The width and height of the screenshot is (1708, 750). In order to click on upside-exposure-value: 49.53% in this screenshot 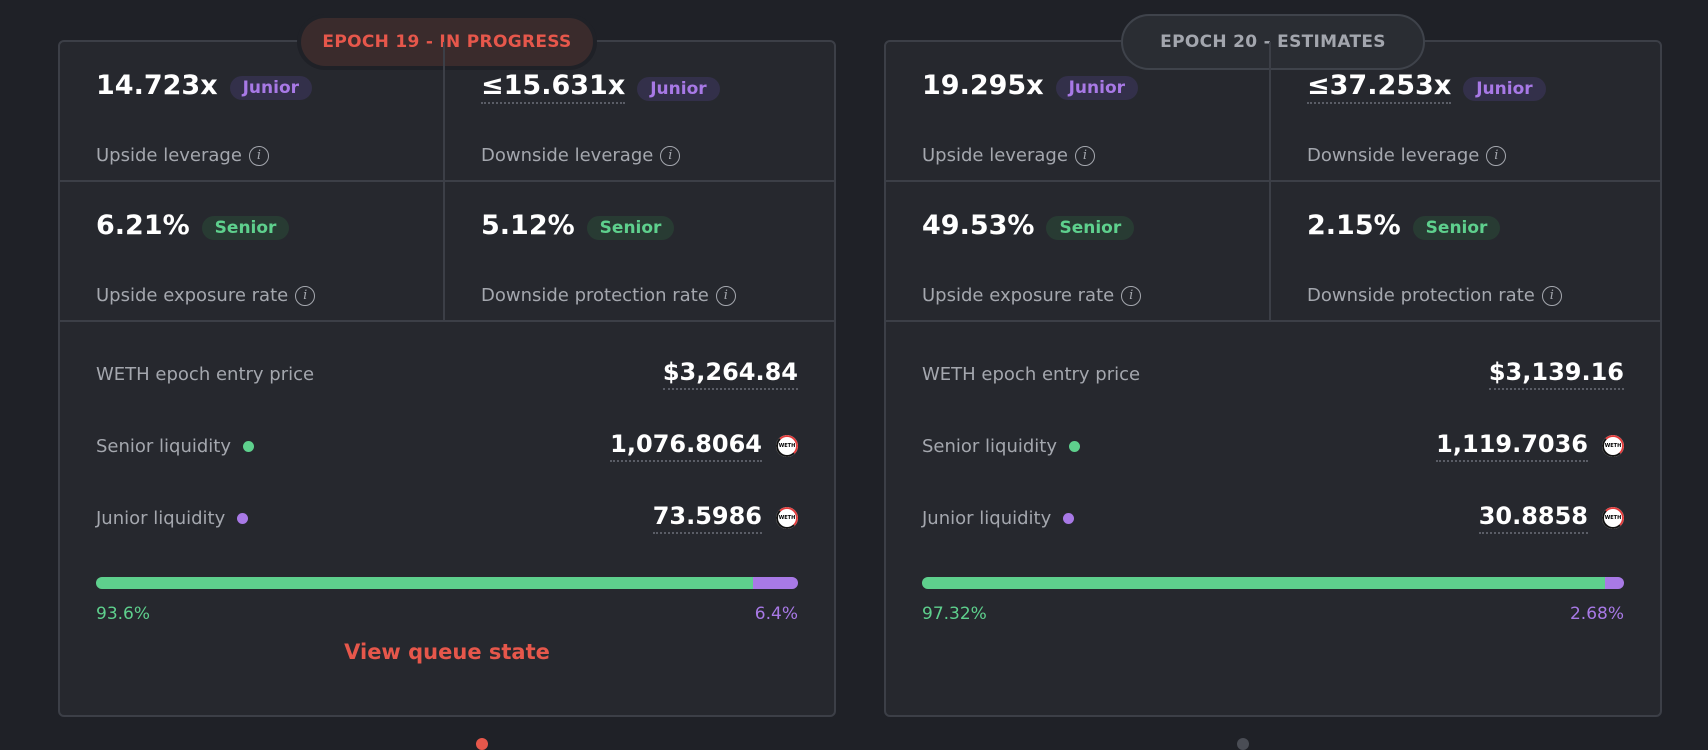, I will do `click(978, 225)`.